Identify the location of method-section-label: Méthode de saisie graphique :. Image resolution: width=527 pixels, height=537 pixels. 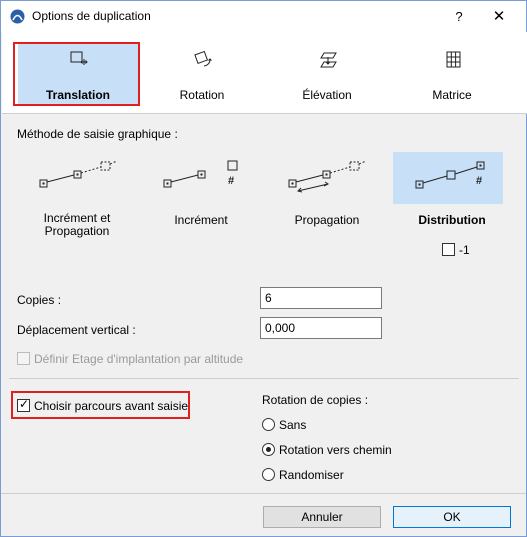
(97, 134).